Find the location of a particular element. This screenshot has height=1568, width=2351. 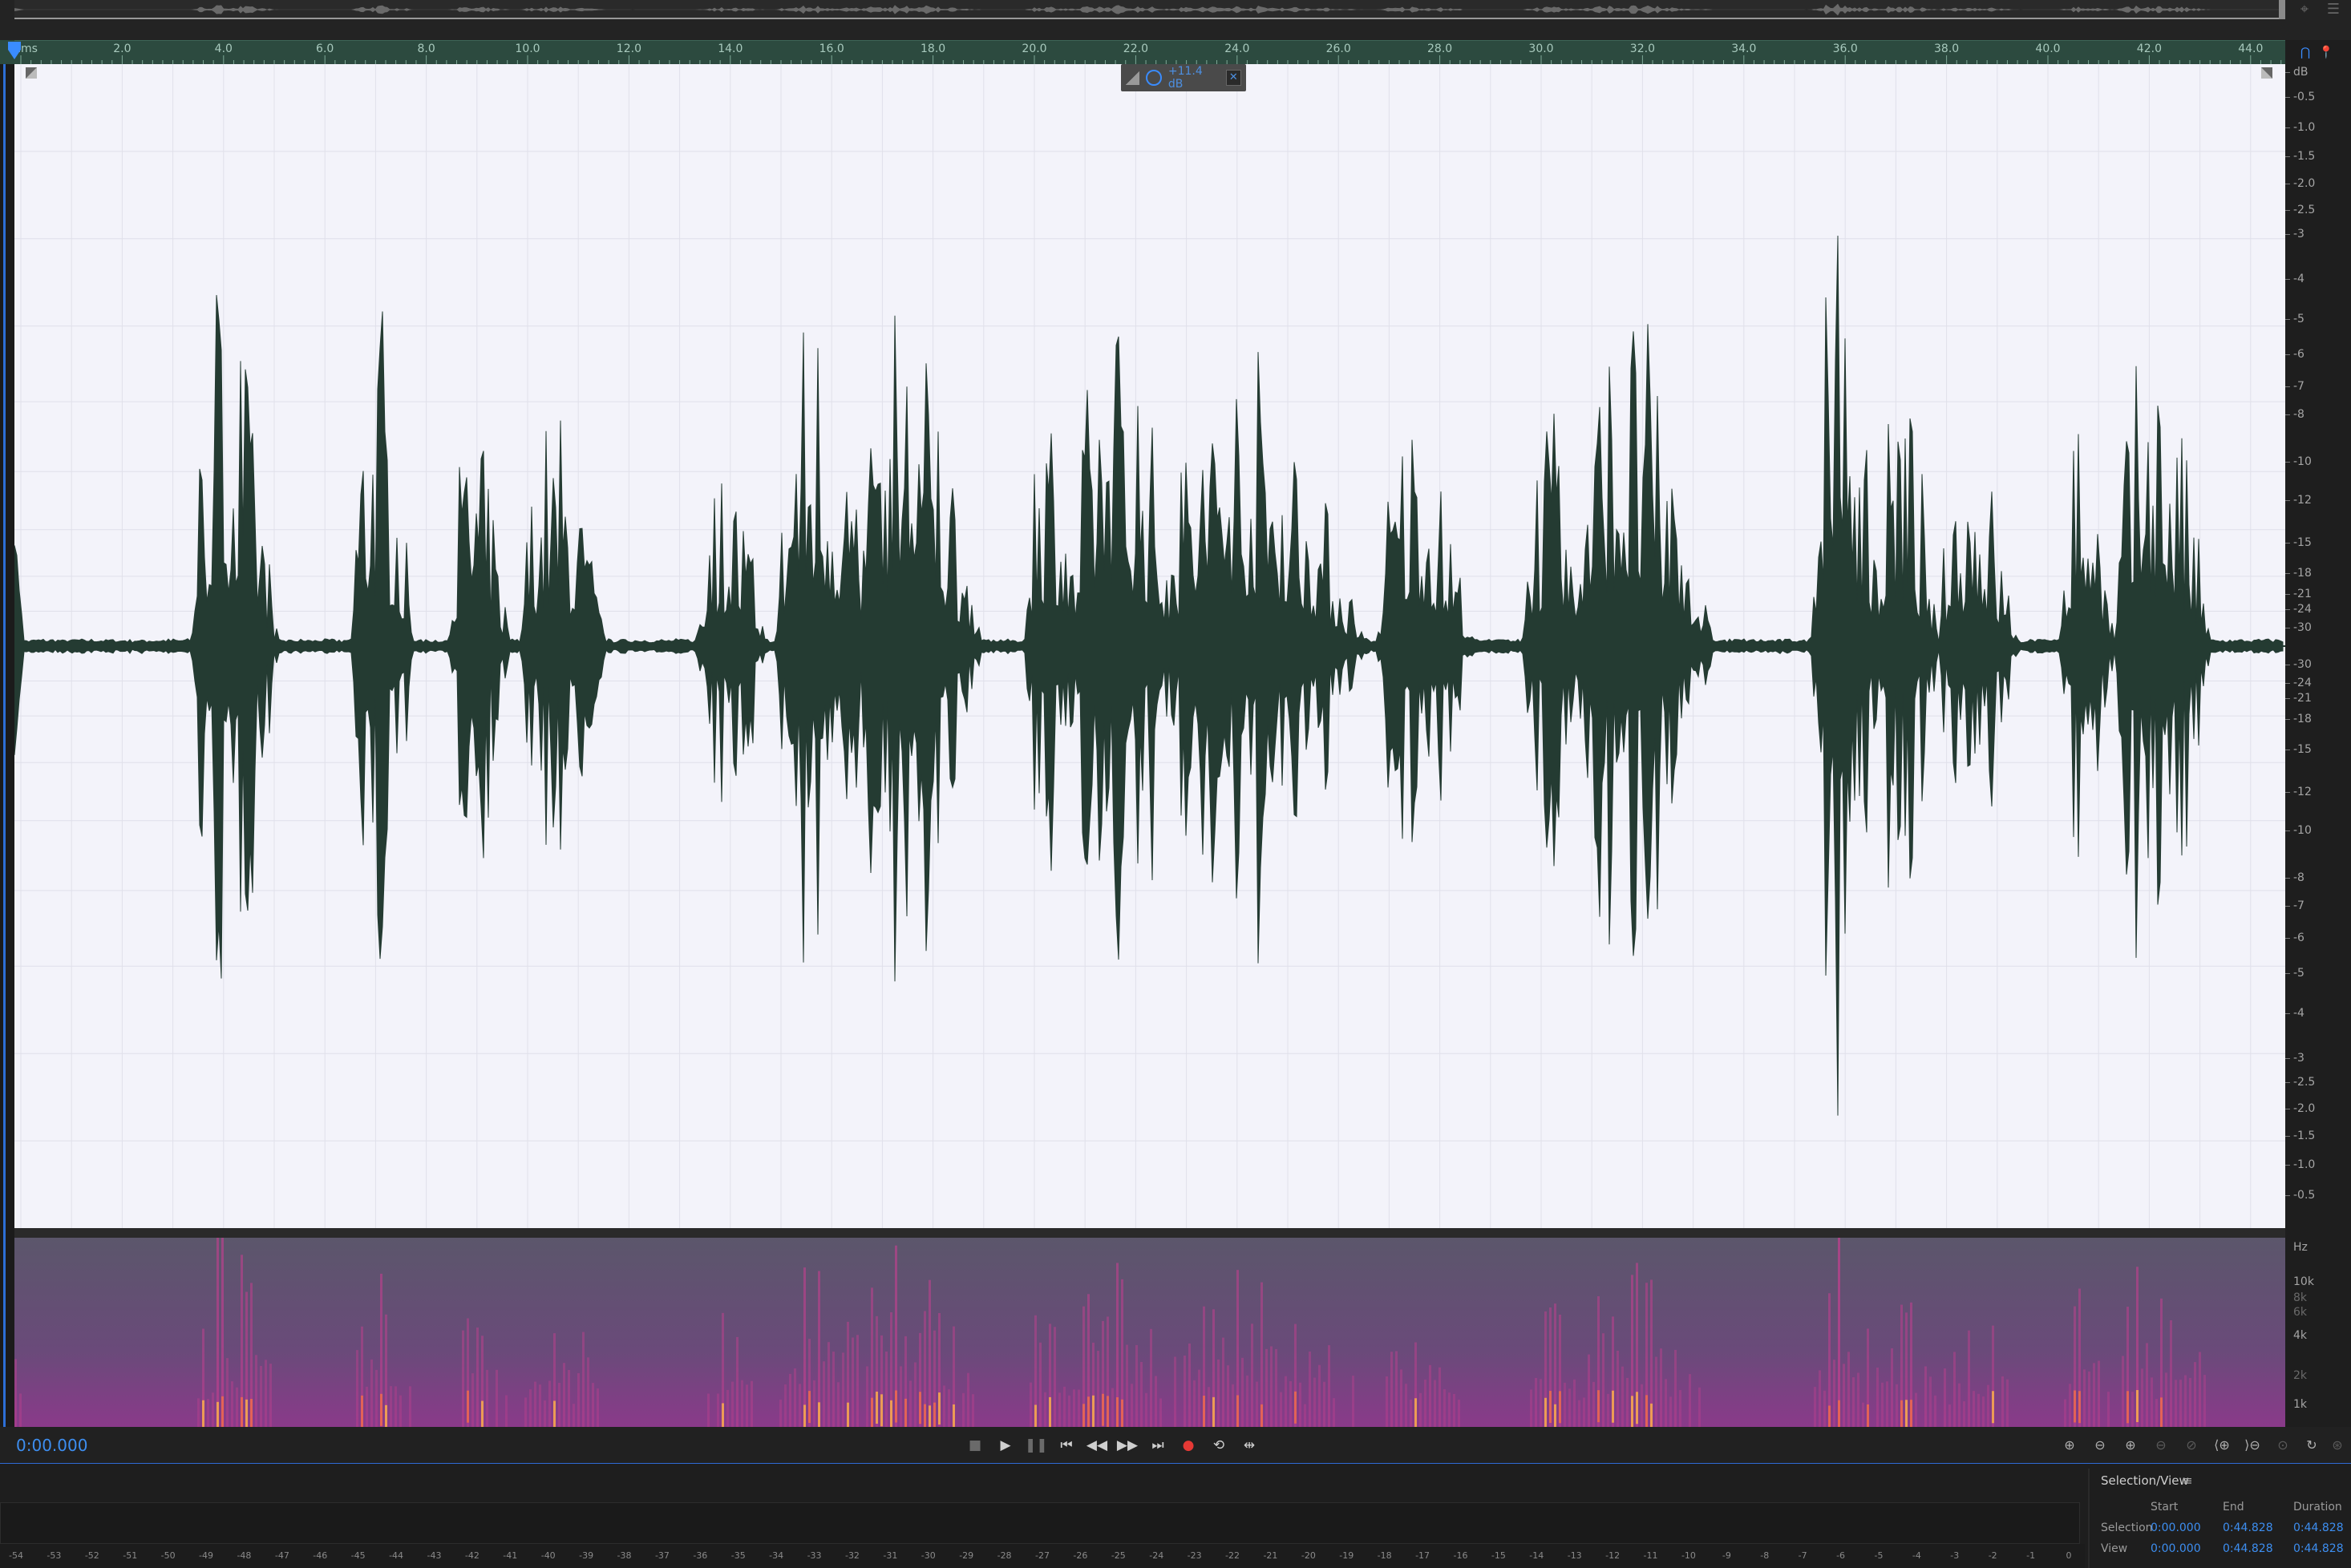

zoom-out-time-icon: ⊖ is located at coordinates (2161, 1445).